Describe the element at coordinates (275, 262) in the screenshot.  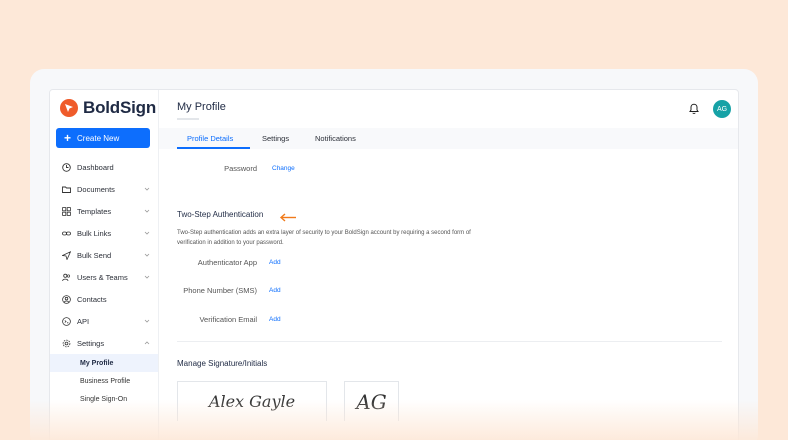
I see `authenticator-app-add-link: Add` at that location.